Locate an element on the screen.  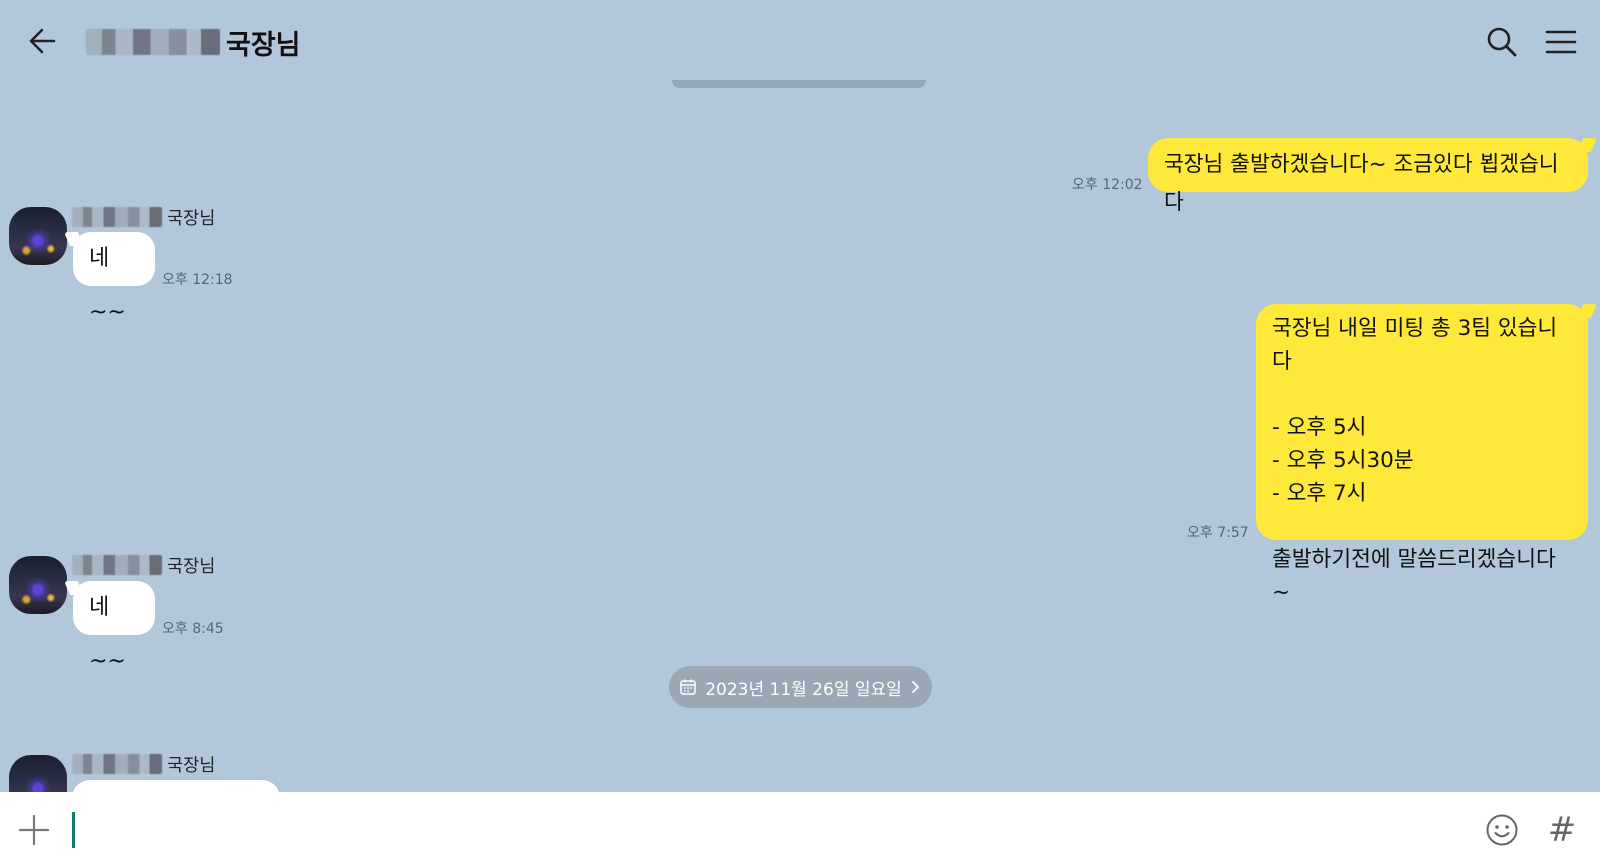
message-input is located at coordinates (762, 831).